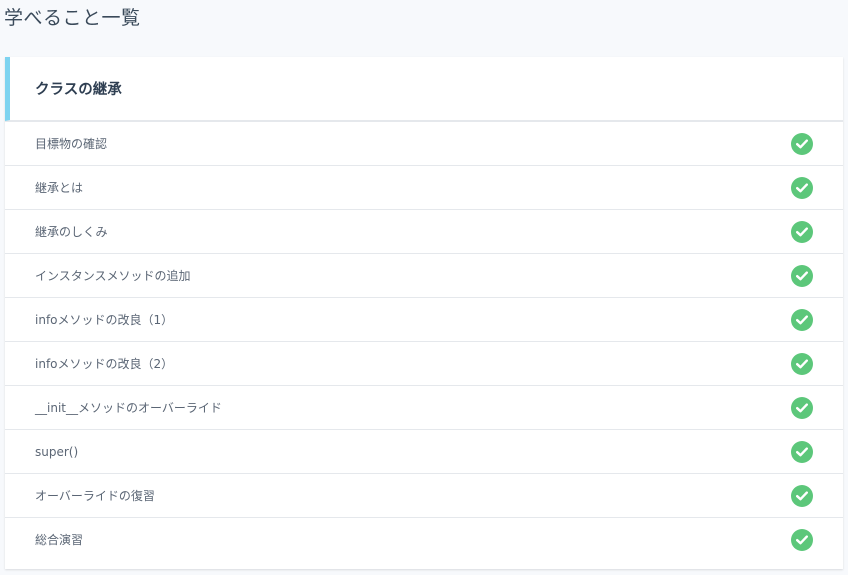  I want to click on lesson-row: __init__メソッドのオーバーライド, so click(424, 407).